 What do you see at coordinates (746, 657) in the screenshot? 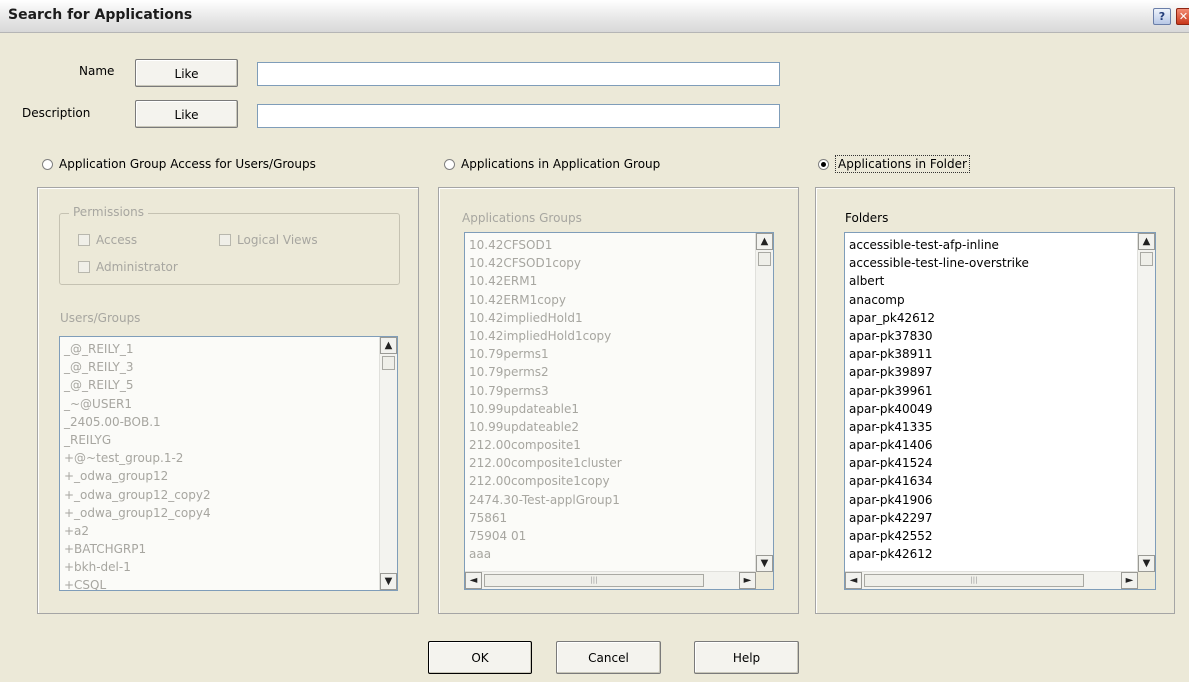
I see `help-button: Help` at bounding box center [746, 657].